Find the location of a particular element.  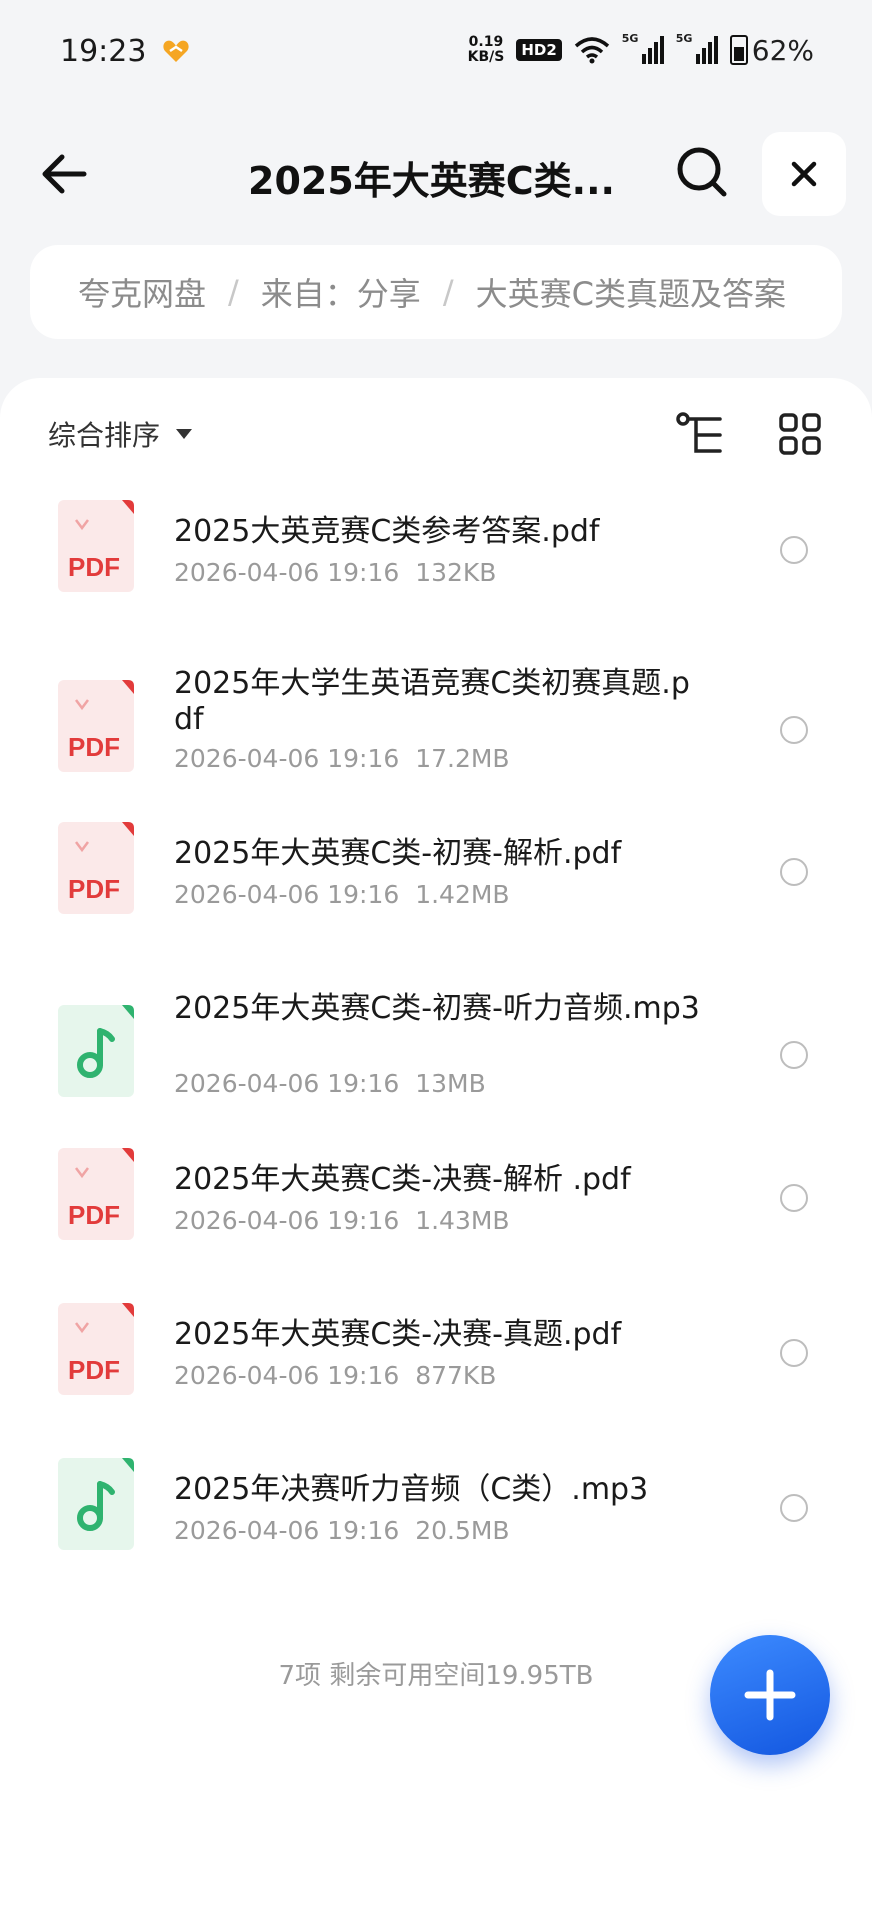

file-meta: 2026-04-06 19:16 1.42MB is located at coordinates (342, 894).